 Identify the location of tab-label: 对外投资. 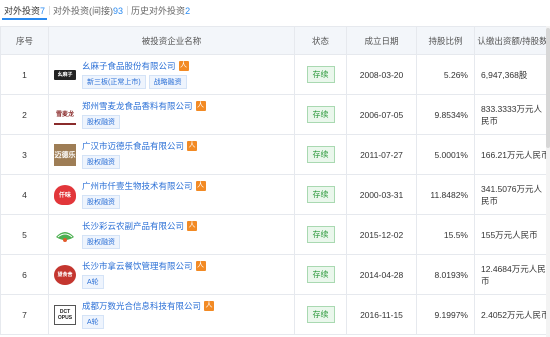
(22, 11).